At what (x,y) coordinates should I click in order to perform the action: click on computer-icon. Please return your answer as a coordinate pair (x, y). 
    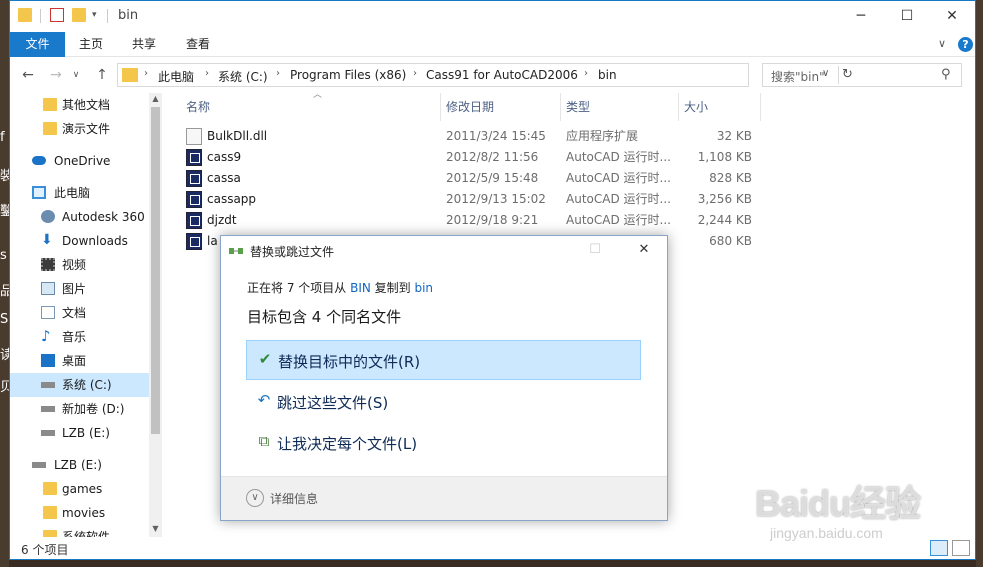
    Looking at the image, I should click on (39, 192).